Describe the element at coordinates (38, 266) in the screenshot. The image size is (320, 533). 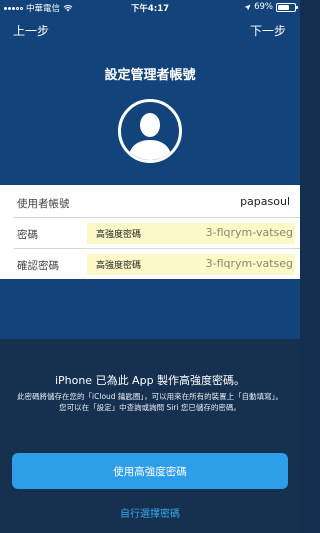
I see `confirm-password-label: 確認密碼` at that location.